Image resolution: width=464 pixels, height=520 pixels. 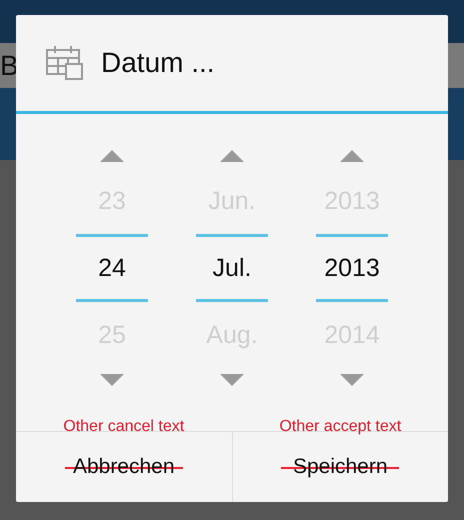 I want to click on selected-value: Jul., so click(x=232, y=268).